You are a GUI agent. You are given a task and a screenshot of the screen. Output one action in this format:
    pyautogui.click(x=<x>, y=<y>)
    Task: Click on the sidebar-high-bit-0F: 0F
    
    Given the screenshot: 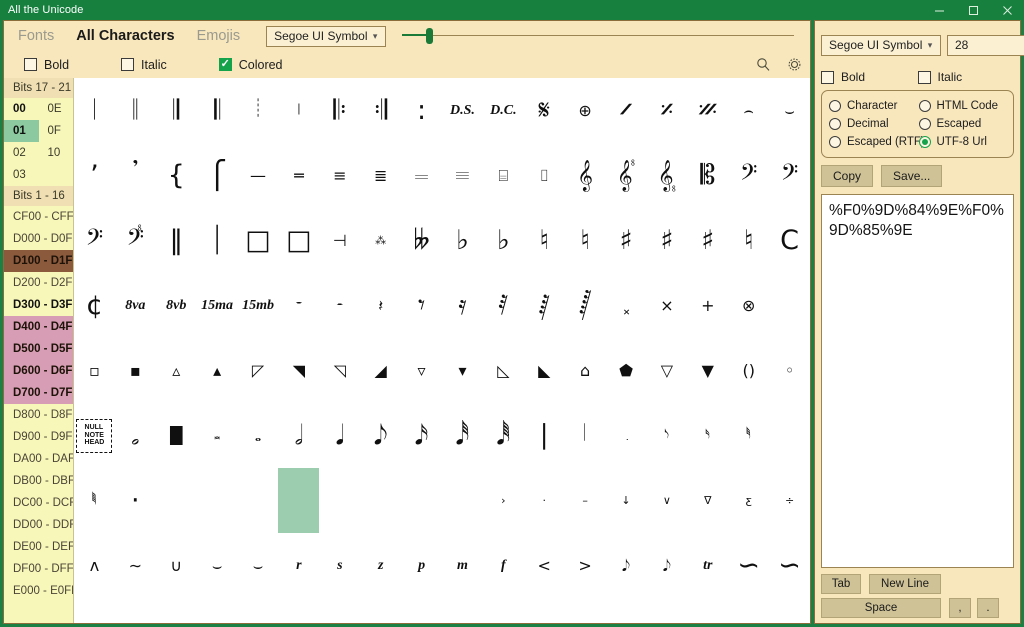 What is the action you would take?
    pyautogui.click(x=56, y=131)
    